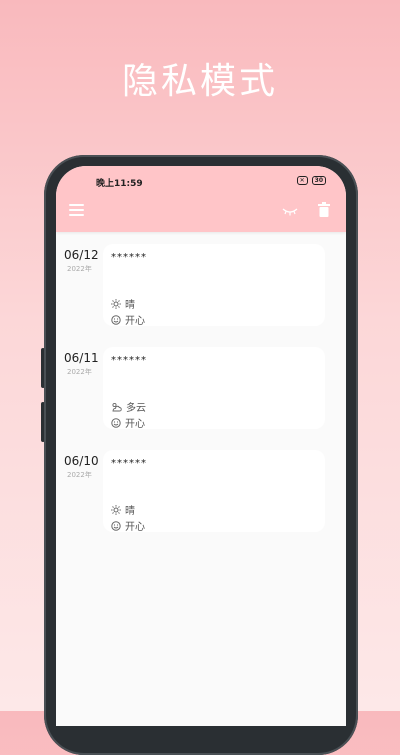 Image resolution: width=400 pixels, height=755 pixels. I want to click on menu-icon, so click(76, 210).